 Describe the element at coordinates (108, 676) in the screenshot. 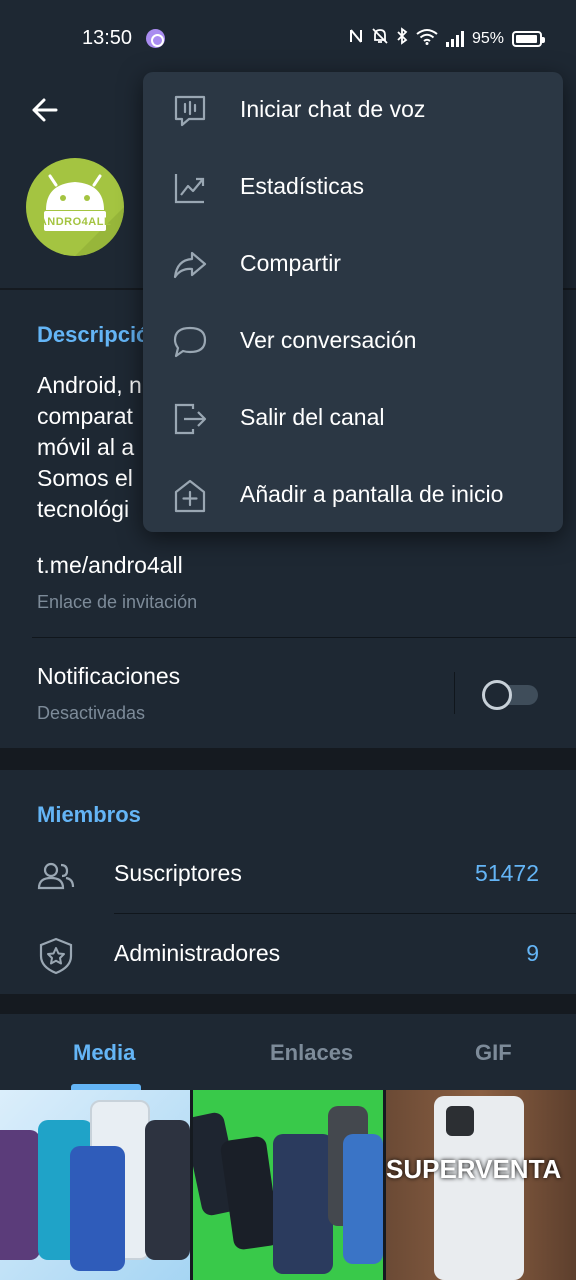

I see `notifications-label: Notificaciones` at that location.